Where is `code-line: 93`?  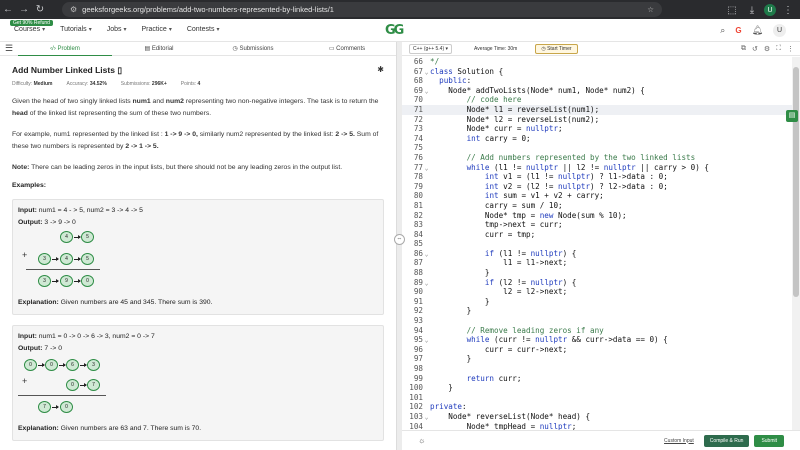
code-line: 93 is located at coordinates (597, 321).